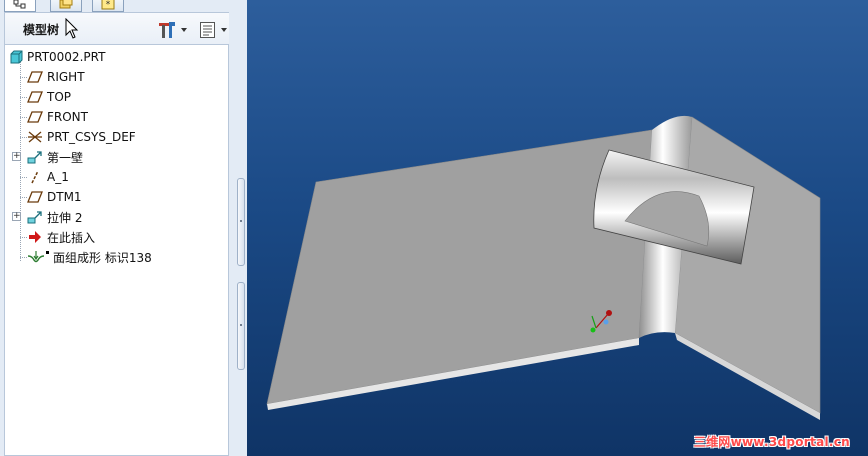 The height and width of the screenshot is (456, 868). What do you see at coordinates (35, 237) in the screenshot?
I see `insert-here-icon` at bounding box center [35, 237].